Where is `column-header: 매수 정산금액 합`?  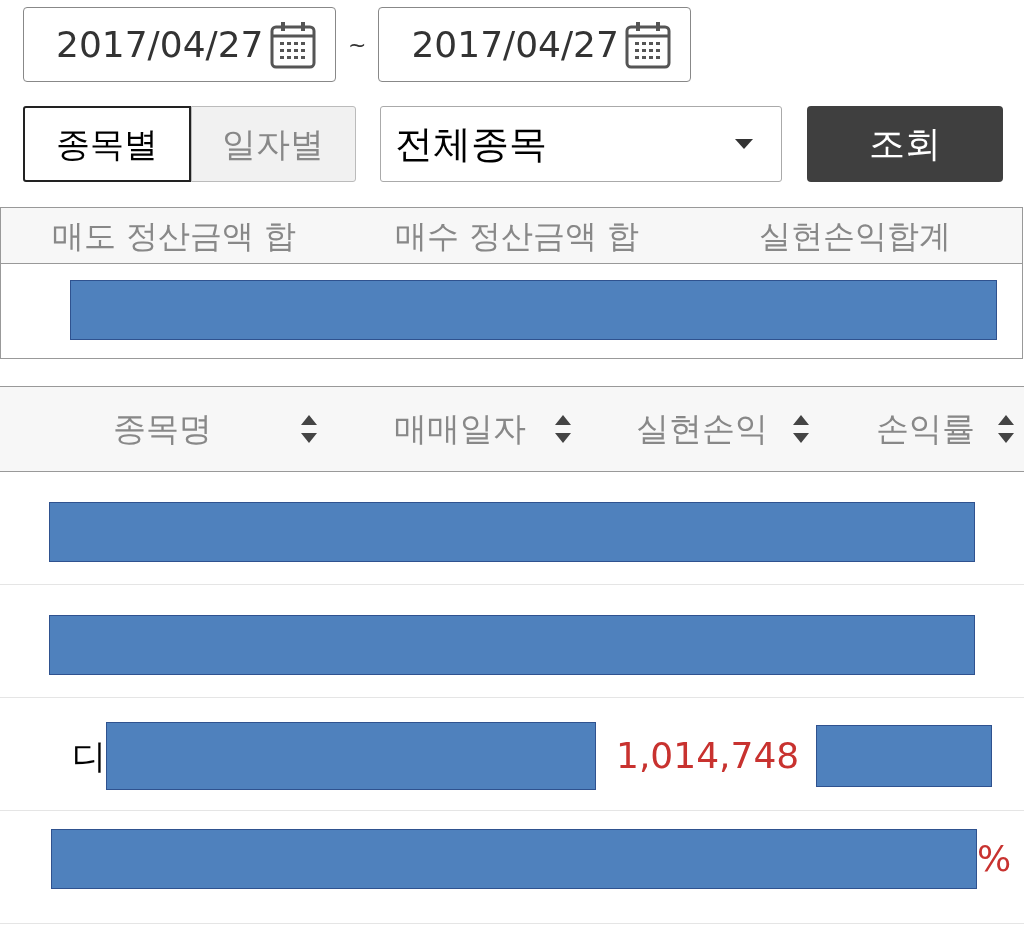
column-header: 매수 정산금액 합 is located at coordinates (518, 236).